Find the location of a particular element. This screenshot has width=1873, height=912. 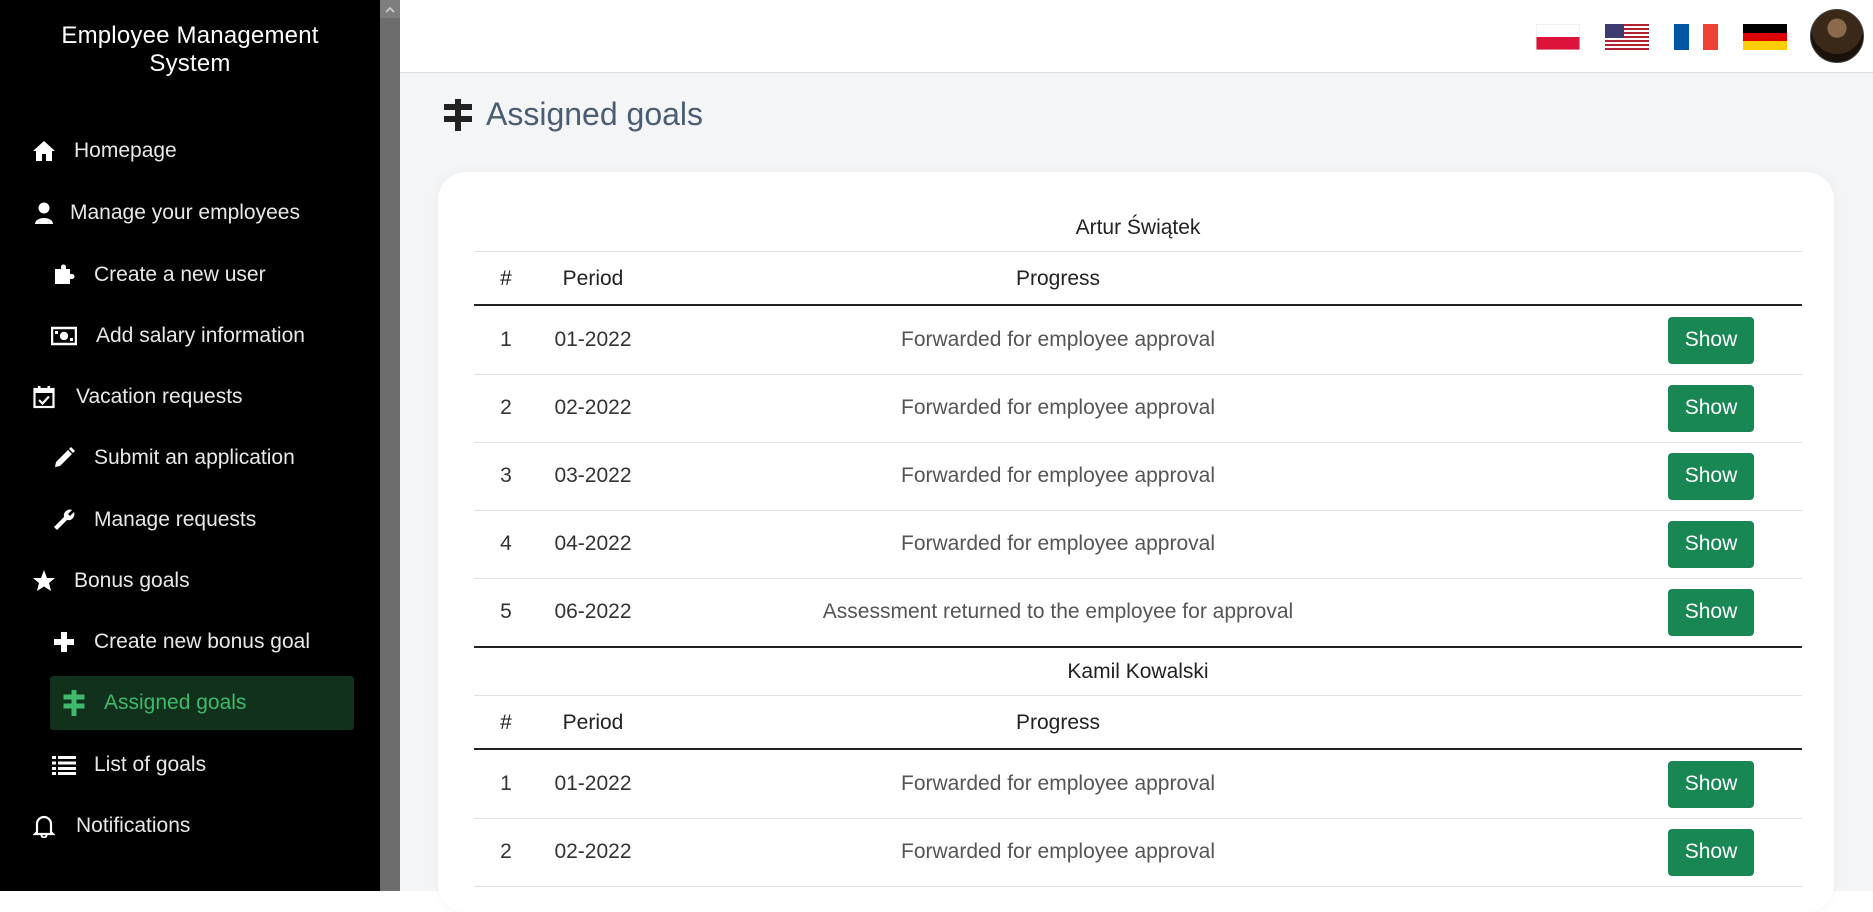

sidebar-item-manage-employees: Manage your employees is located at coordinates (190, 213).